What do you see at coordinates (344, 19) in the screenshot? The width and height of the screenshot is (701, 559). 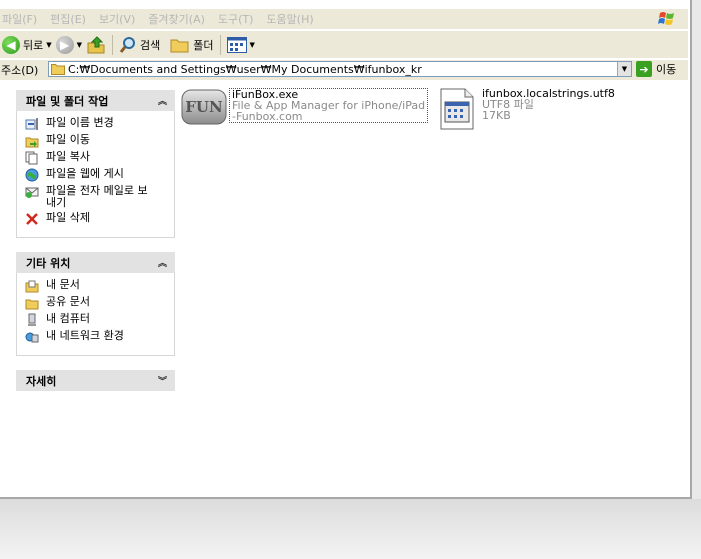 I see `menu-bar: 파일(F) 편집(E) 보기(V) 즐겨찾기(A) 도구(T) 도움말(H)` at bounding box center [344, 19].